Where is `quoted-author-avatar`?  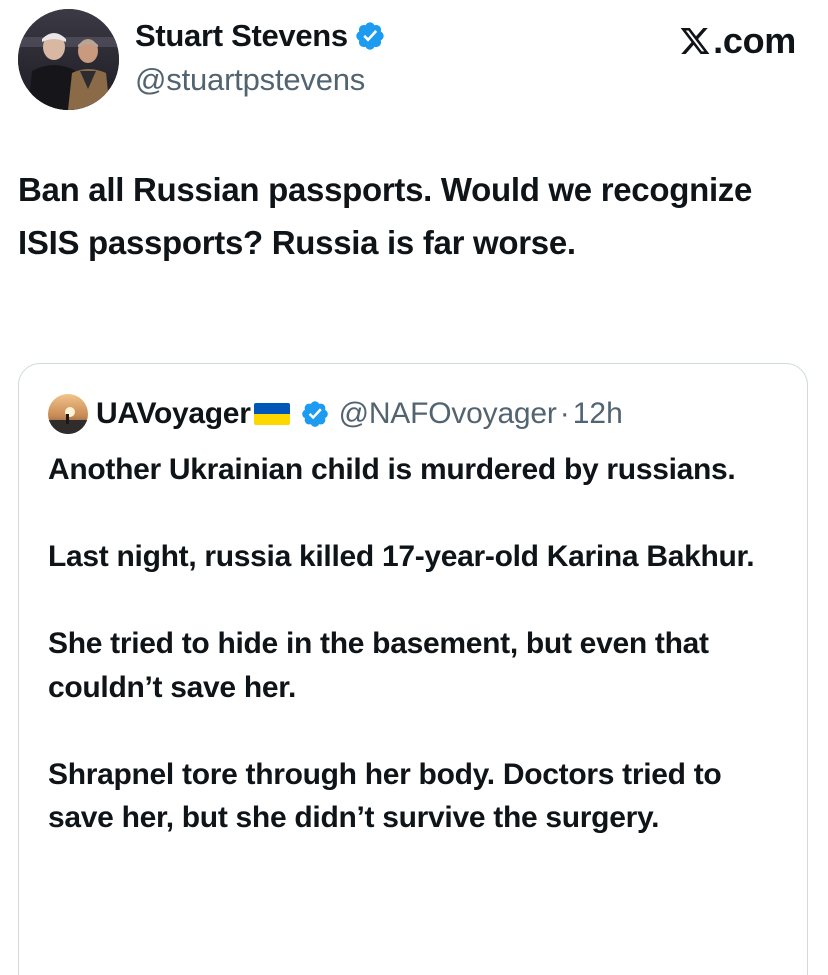 quoted-author-avatar is located at coordinates (68, 414).